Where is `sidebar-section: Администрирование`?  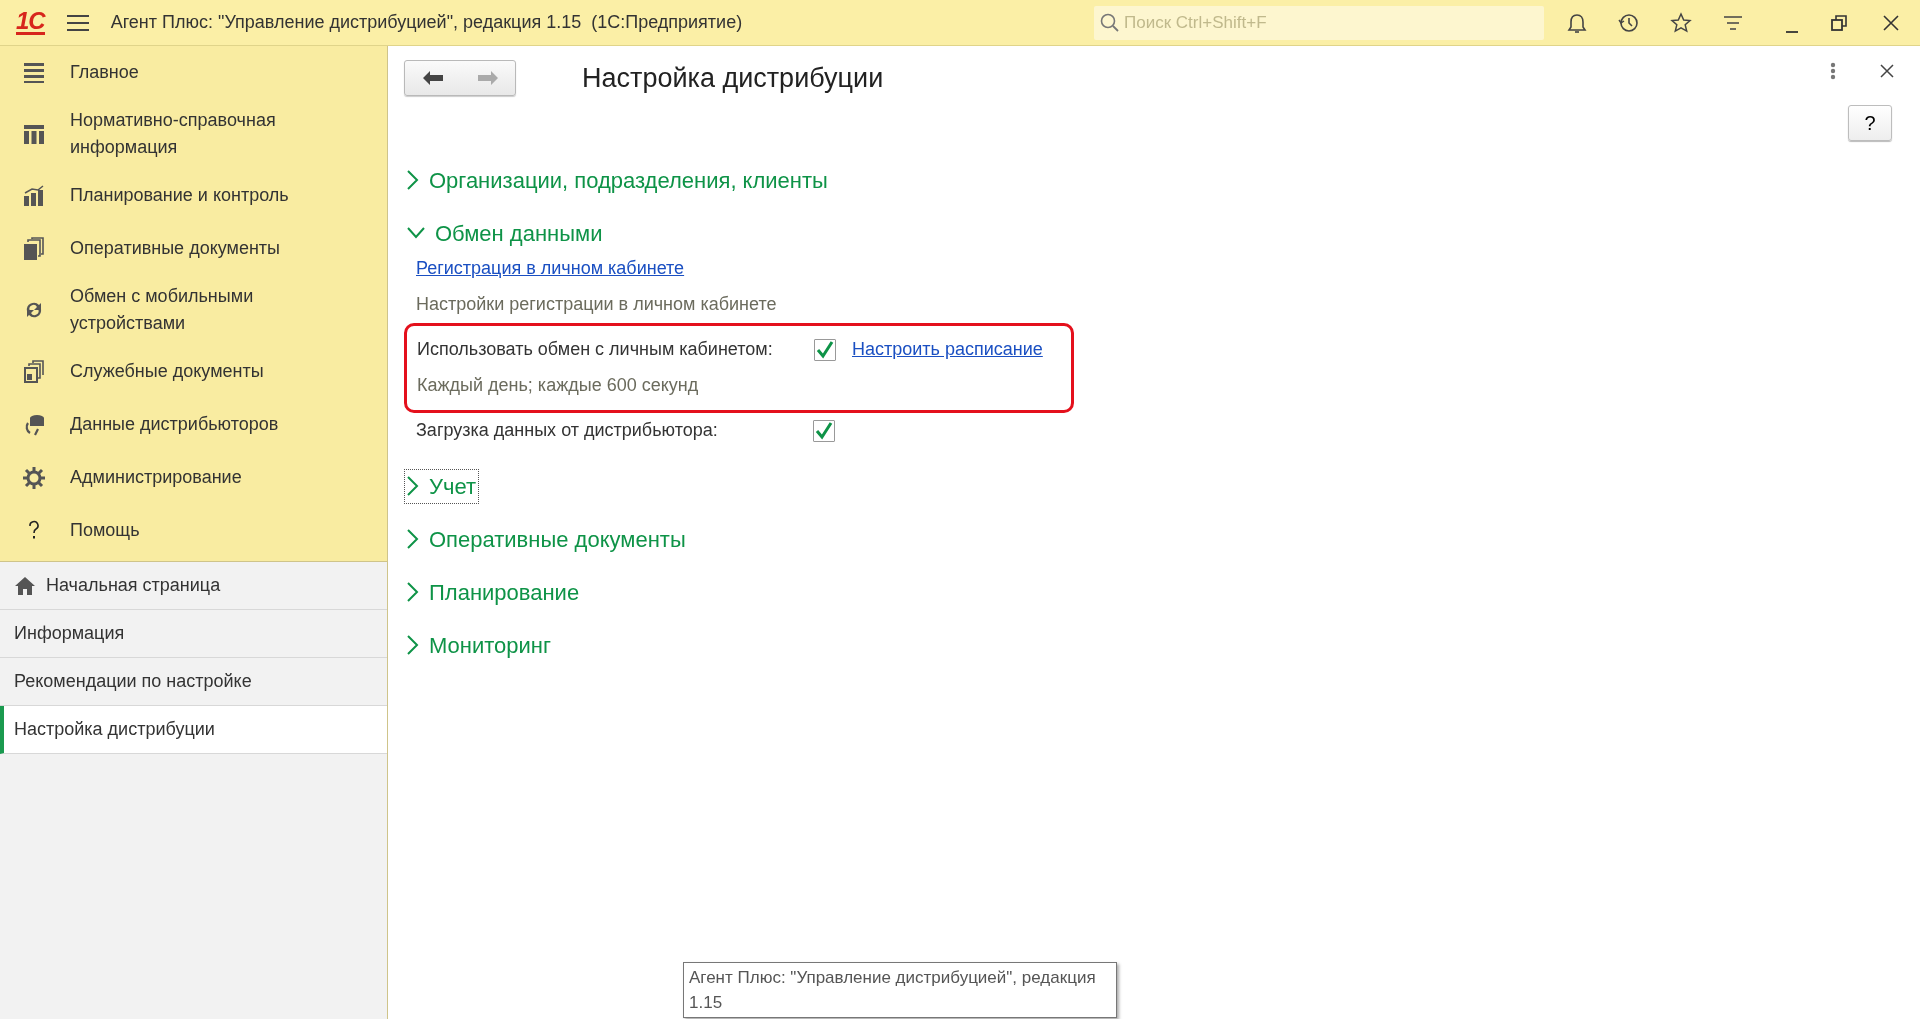 sidebar-section: Администрирование is located at coordinates (193, 477).